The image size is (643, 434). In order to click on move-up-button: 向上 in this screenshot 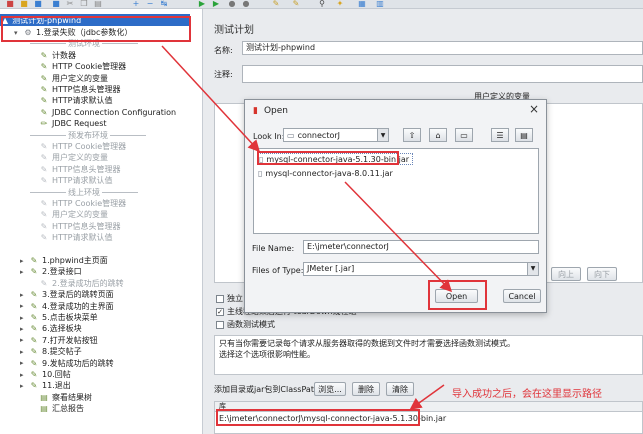, I will do `click(566, 274)`.